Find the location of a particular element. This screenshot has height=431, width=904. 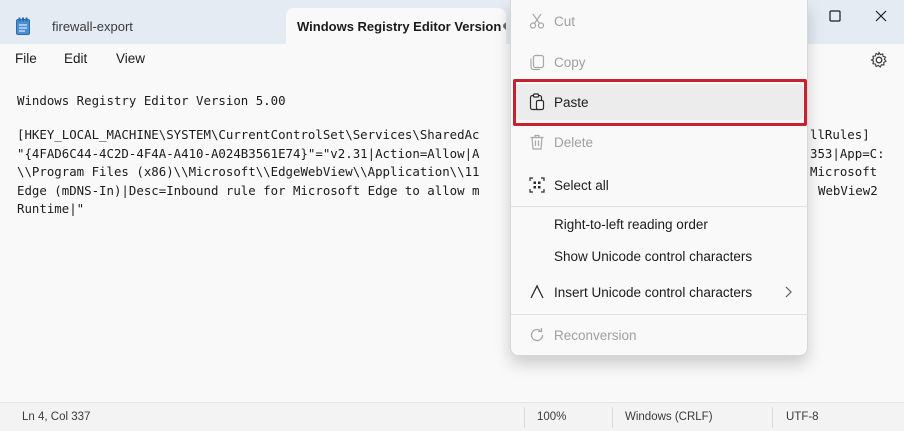

menu-item-delete: Delete is located at coordinates (659, 142).